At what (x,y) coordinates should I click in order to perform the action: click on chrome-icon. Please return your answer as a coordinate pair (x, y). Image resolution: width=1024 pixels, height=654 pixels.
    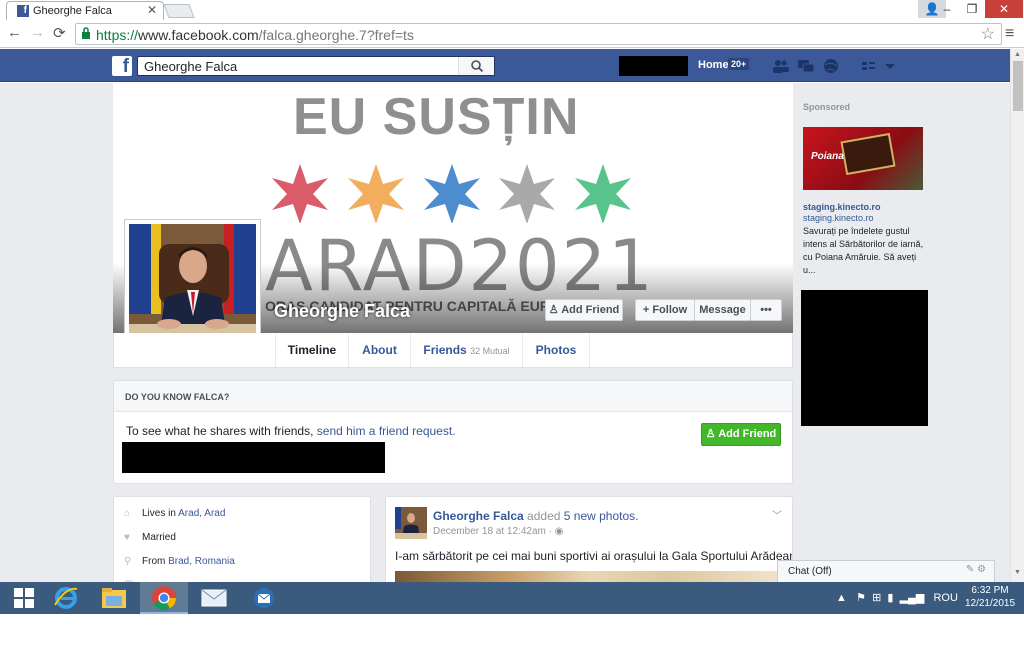
    Looking at the image, I should click on (164, 598).